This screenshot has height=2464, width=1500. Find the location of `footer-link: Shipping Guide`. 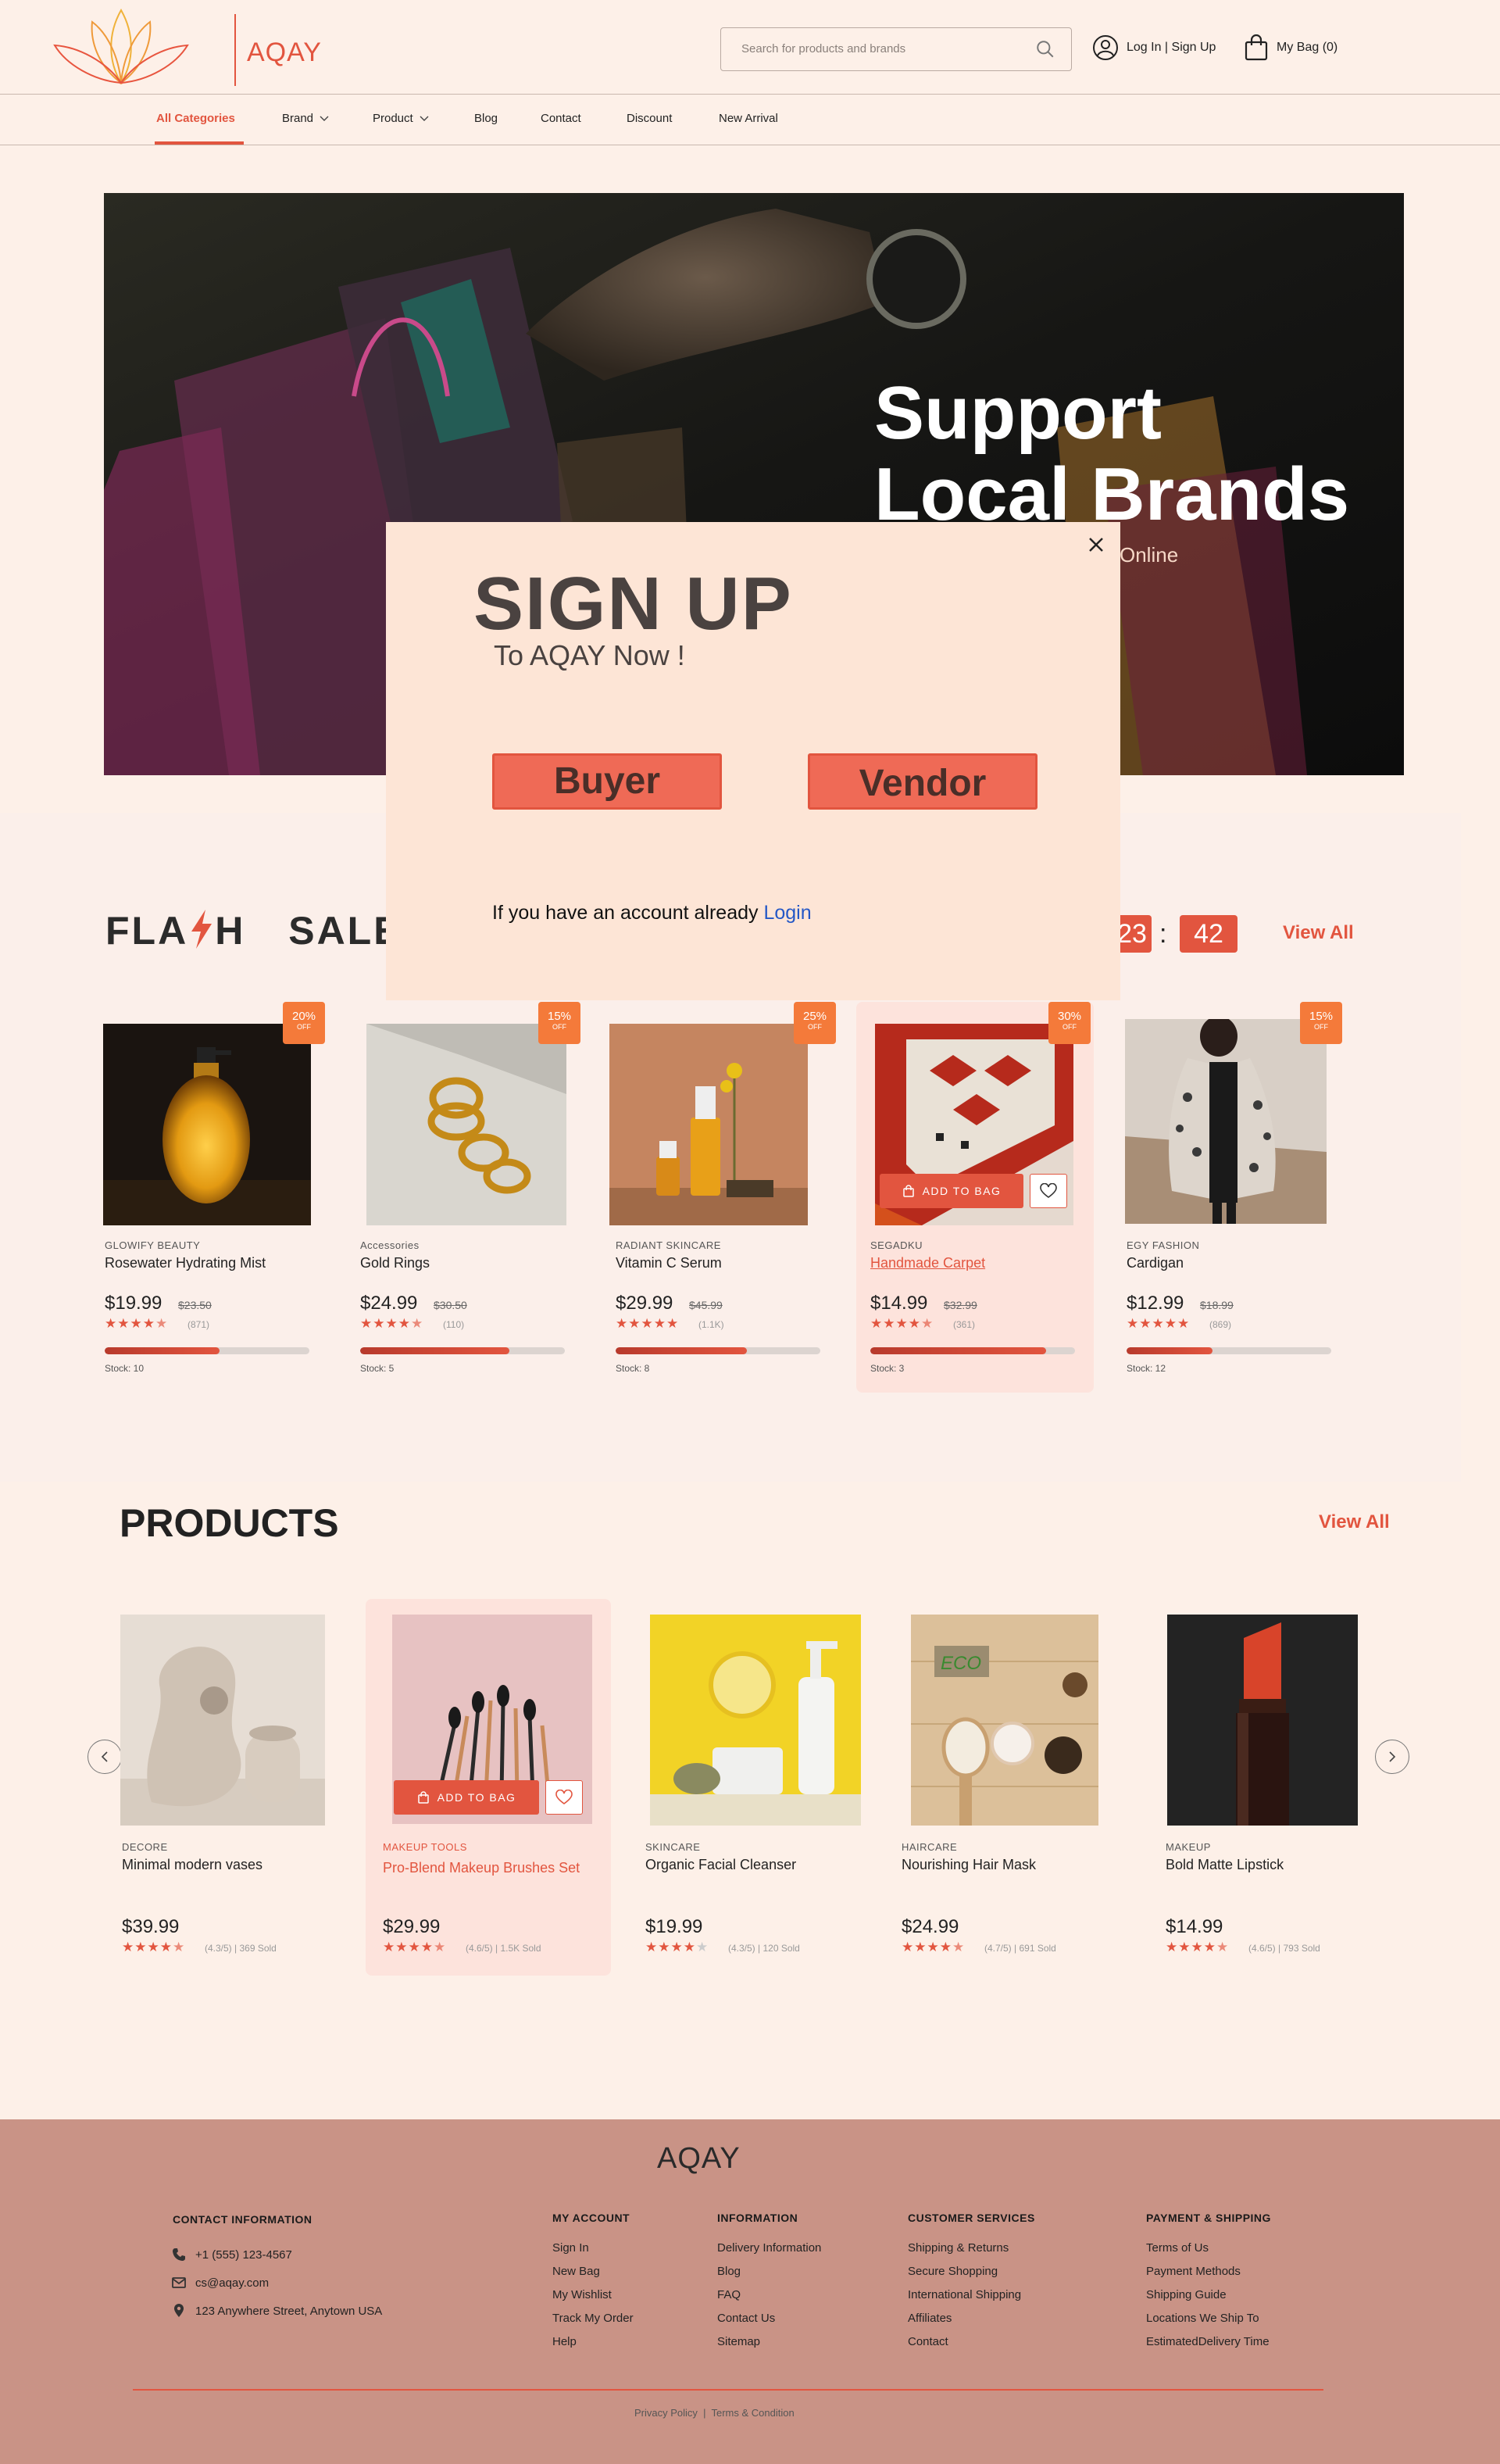

footer-link: Shipping Guide is located at coordinates (1186, 2294).